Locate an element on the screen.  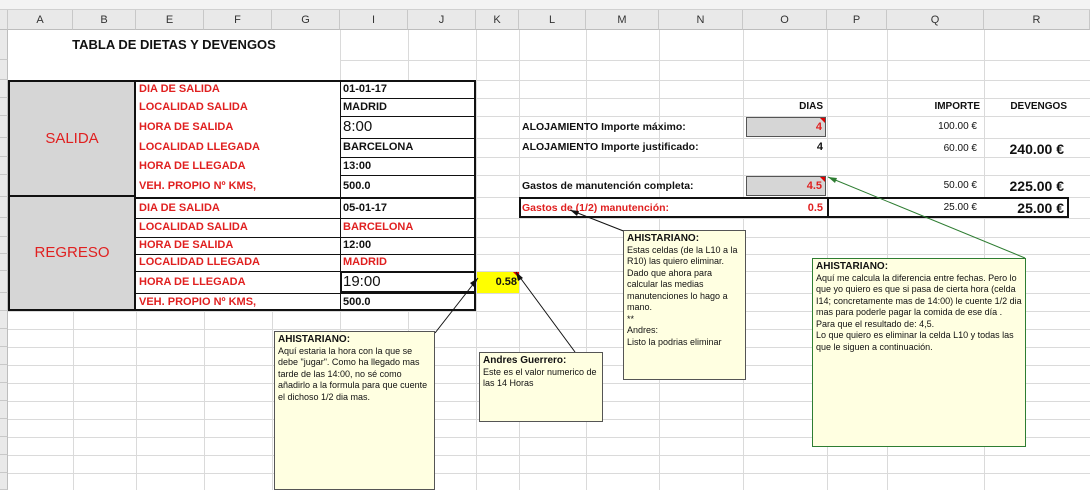
comment-text: ** is located at coordinates (631, 318).